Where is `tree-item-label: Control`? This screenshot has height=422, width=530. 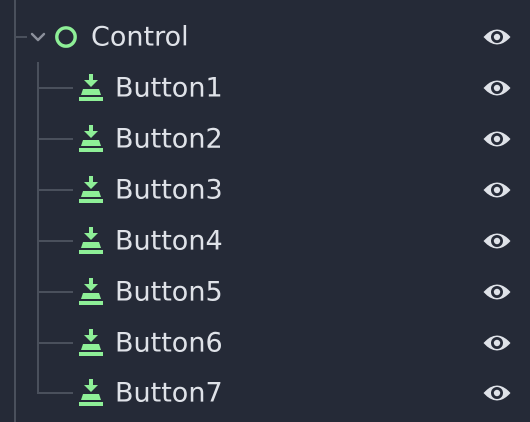
tree-item-label: Control is located at coordinates (140, 37).